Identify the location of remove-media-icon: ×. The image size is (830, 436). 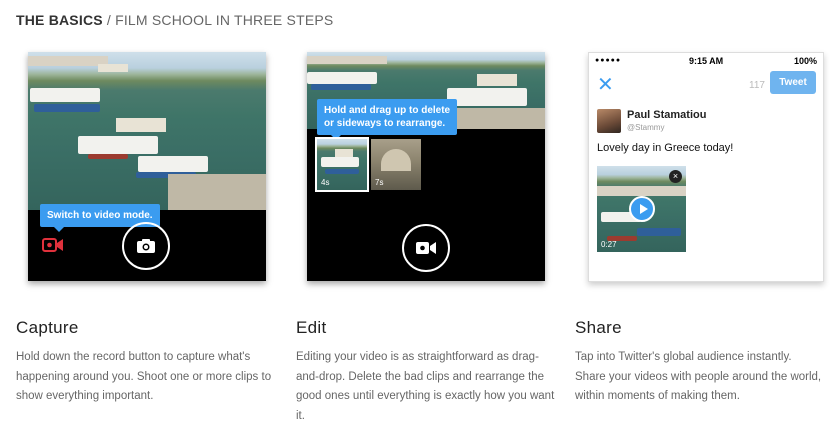
(675, 176).